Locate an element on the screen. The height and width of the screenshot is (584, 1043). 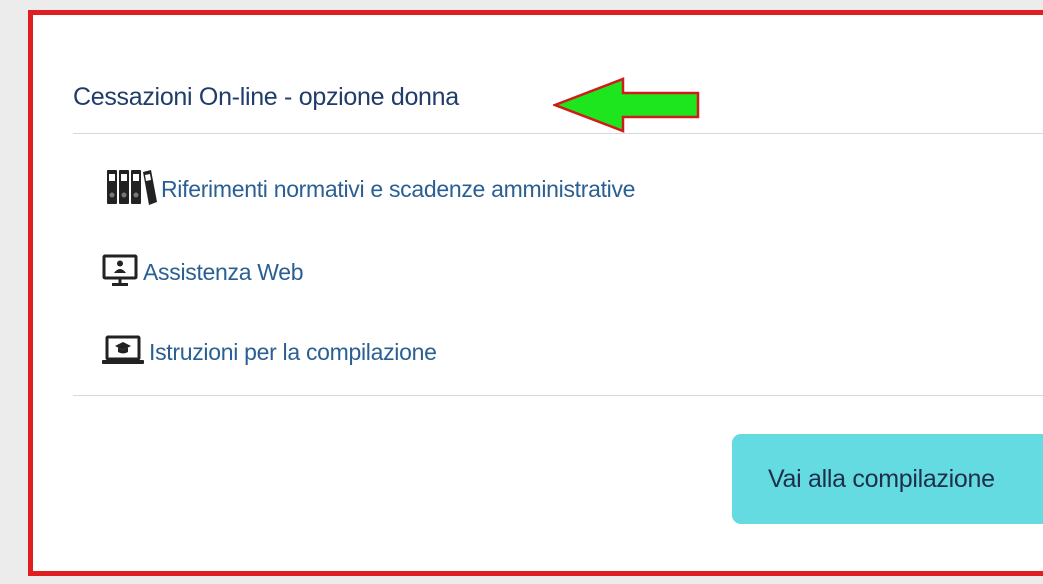
vai-alla-compilazione-button: Vai alla compilazione is located at coordinates (887, 479).